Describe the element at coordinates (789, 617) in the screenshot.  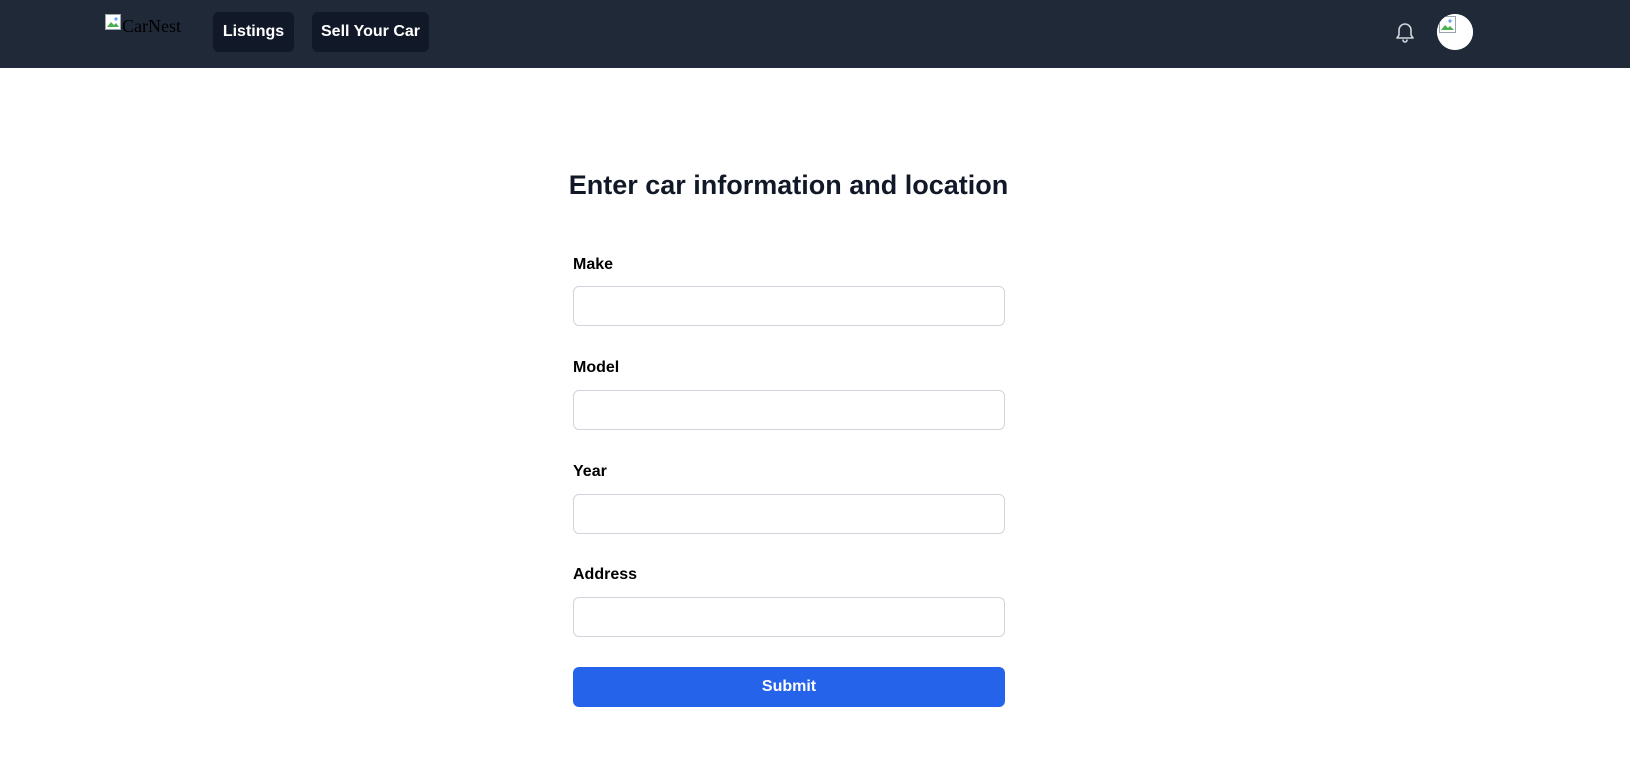
I see `address-input` at that location.